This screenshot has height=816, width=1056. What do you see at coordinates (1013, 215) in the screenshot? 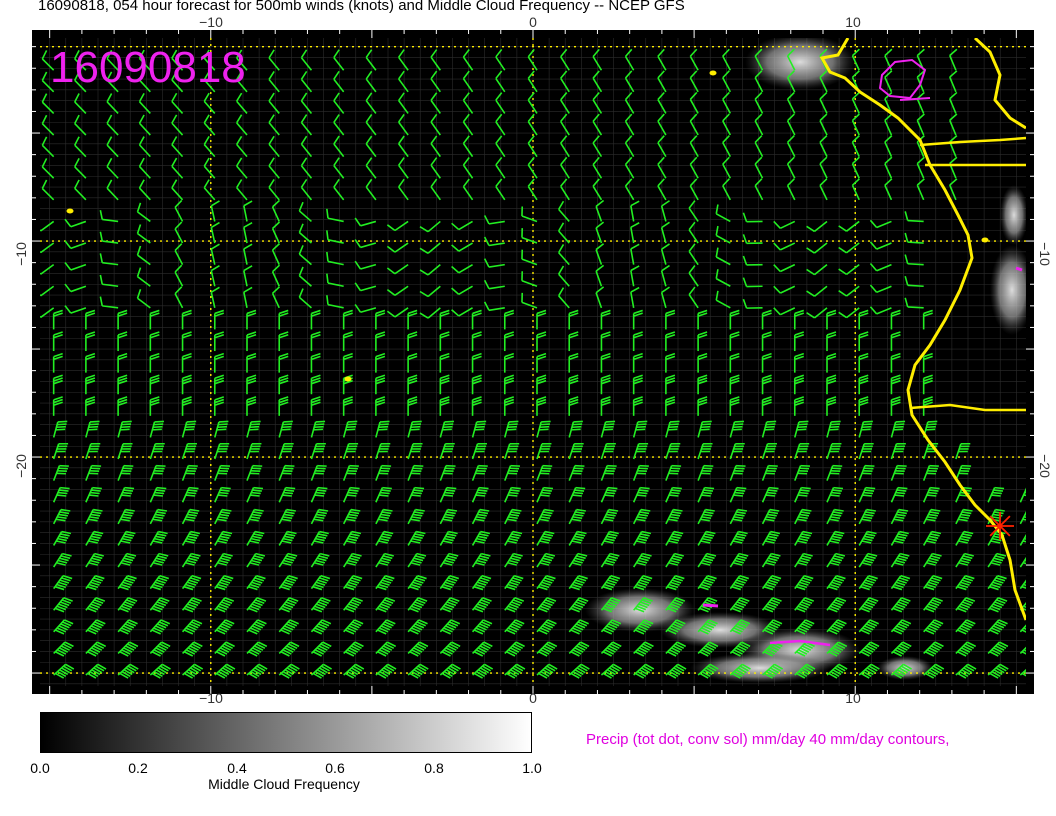
I see `cloud-patch` at bounding box center [1013, 215].